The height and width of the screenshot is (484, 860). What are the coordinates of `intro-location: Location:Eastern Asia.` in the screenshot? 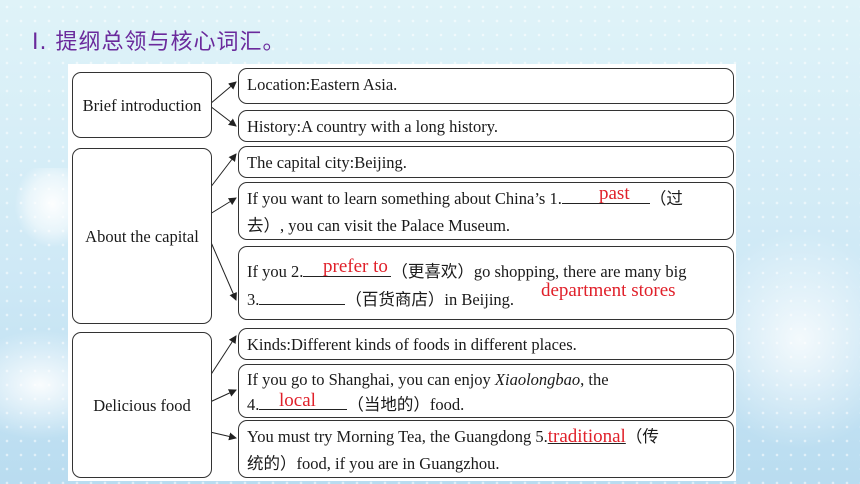 It's located at (486, 86).